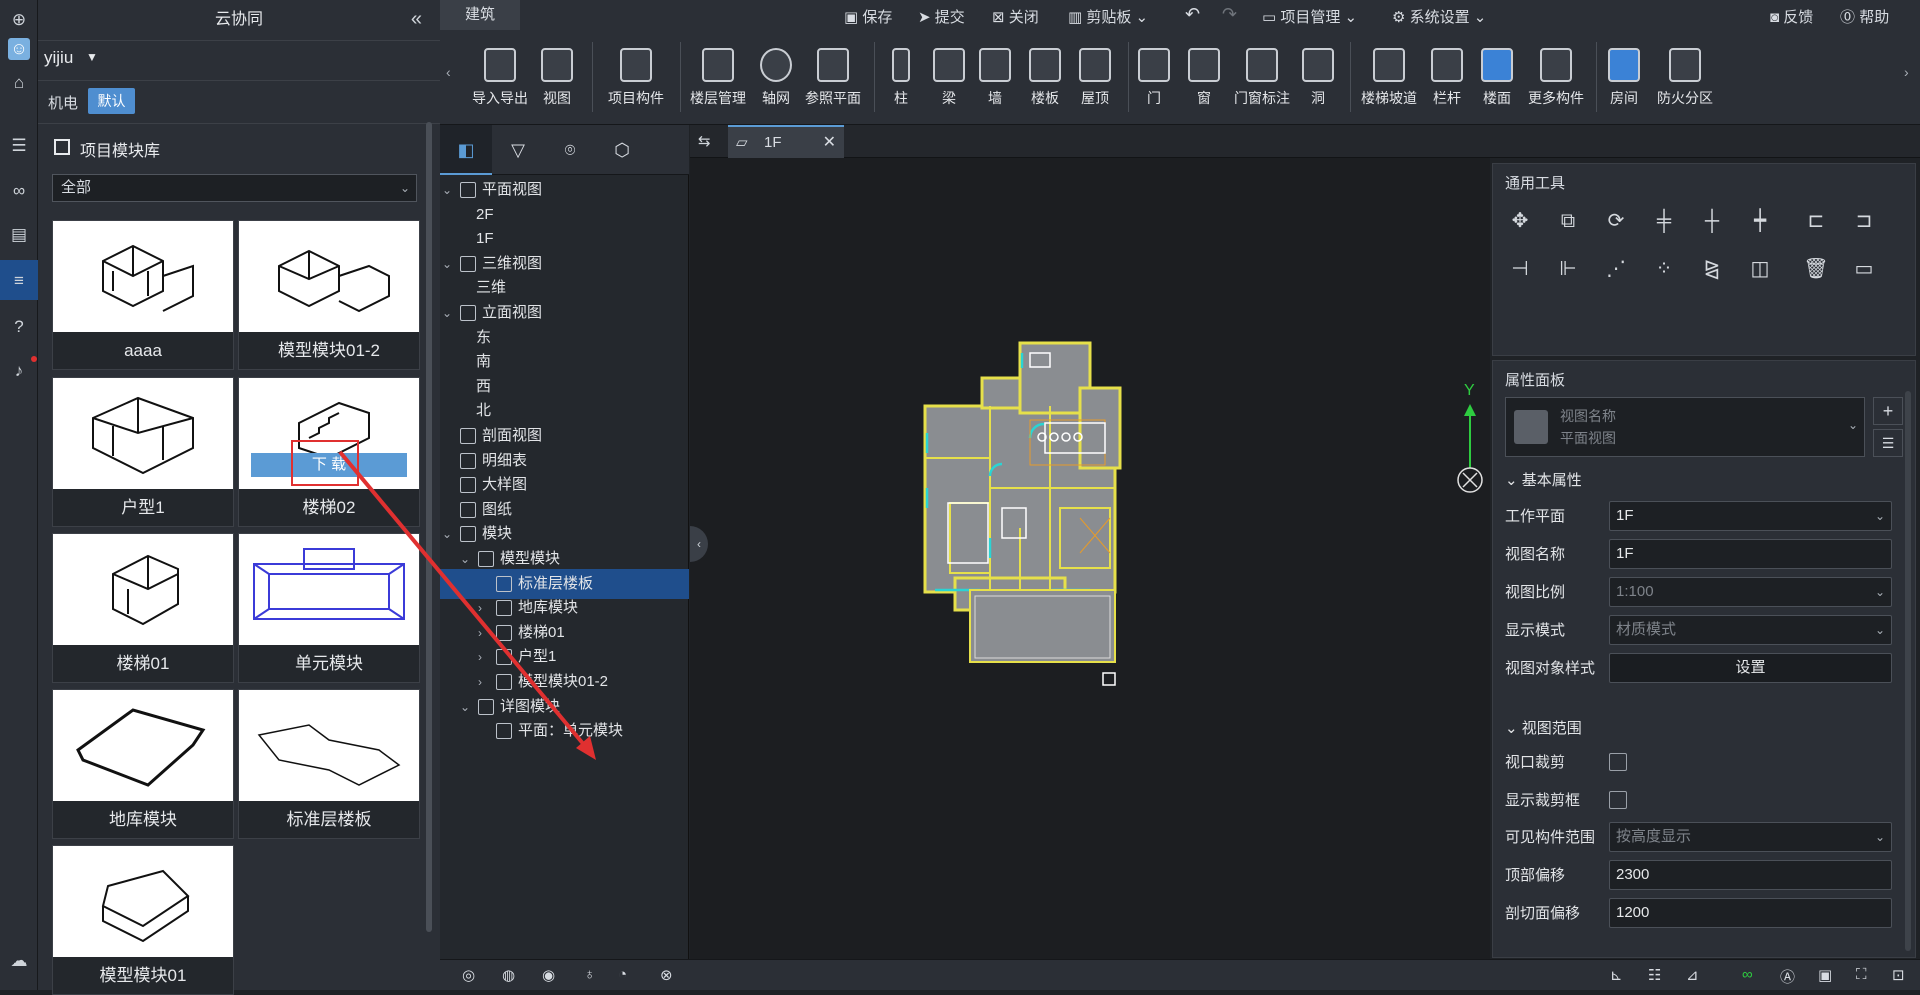 Image resolution: width=1920 pixels, height=995 pixels. I want to click on tab-1f: ▱ 1F ✕, so click(786, 141).